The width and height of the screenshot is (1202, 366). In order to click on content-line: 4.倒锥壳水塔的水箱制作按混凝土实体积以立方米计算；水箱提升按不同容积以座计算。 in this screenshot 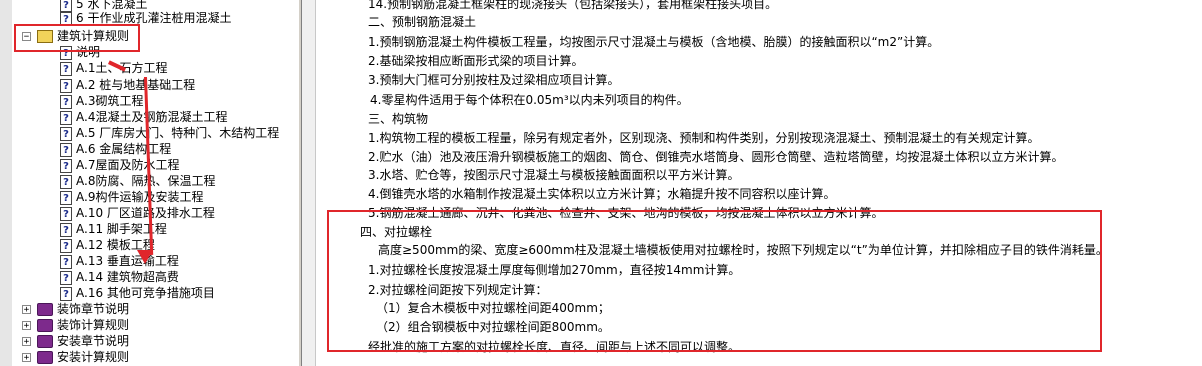, I will do `click(602, 194)`.